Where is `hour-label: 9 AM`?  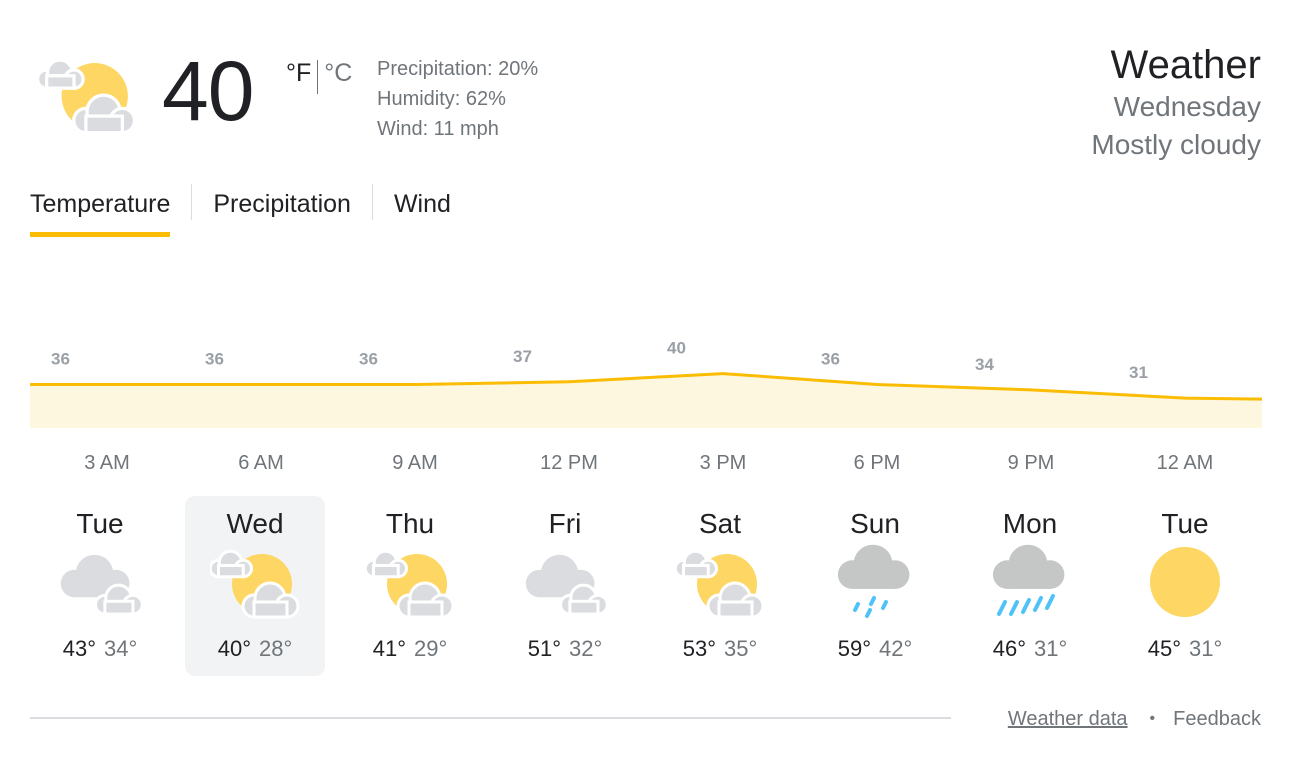 hour-label: 9 AM is located at coordinates (415, 463).